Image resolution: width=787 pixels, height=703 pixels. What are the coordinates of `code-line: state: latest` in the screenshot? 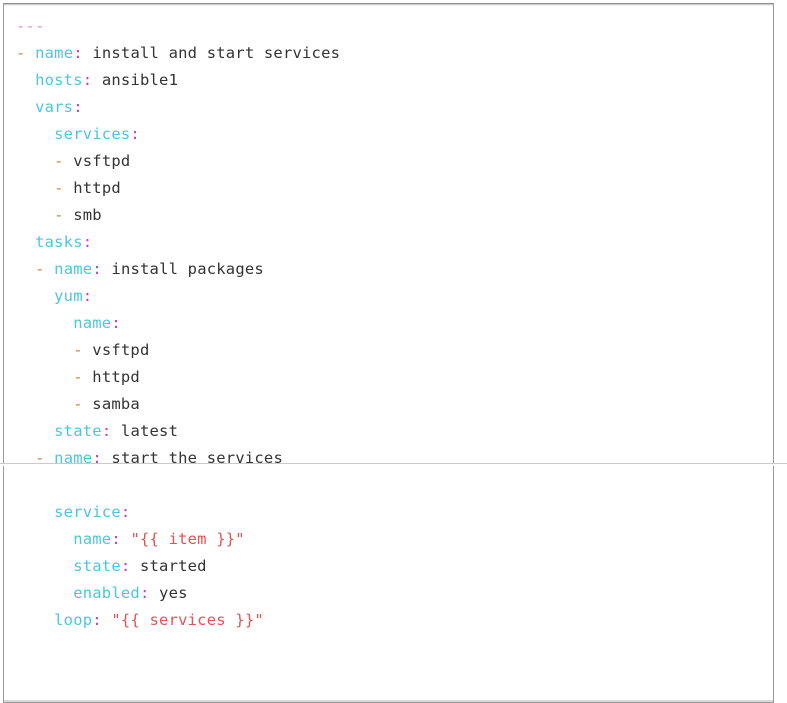 It's located at (394, 431).